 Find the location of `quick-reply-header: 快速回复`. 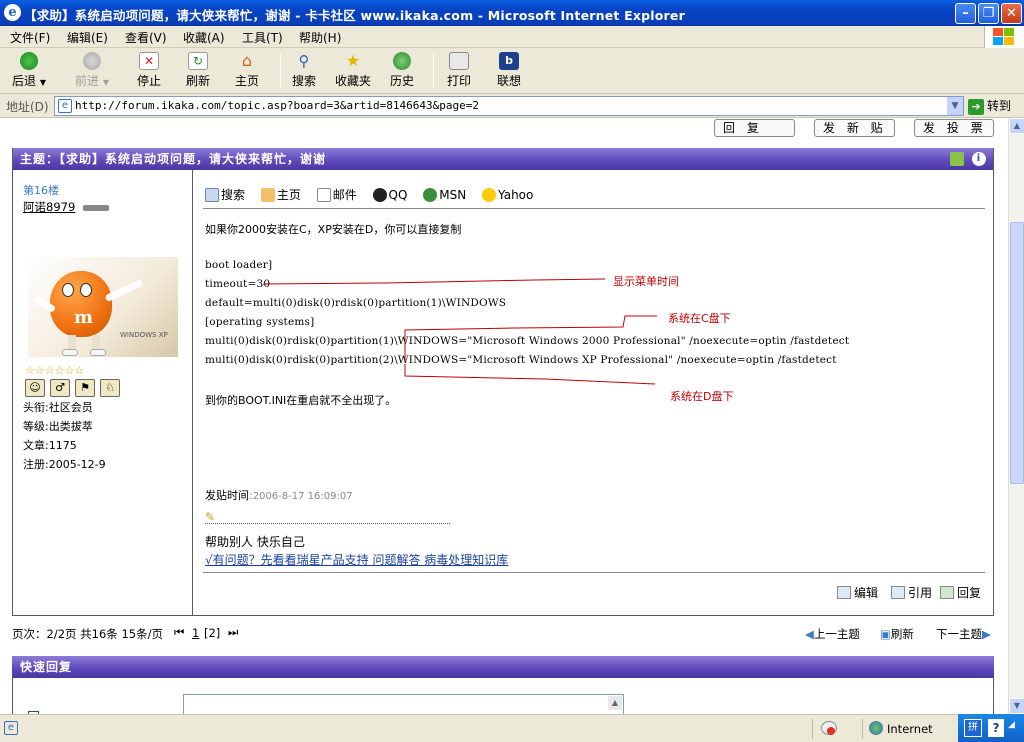

quick-reply-header: 快速回复 is located at coordinates (503, 667).